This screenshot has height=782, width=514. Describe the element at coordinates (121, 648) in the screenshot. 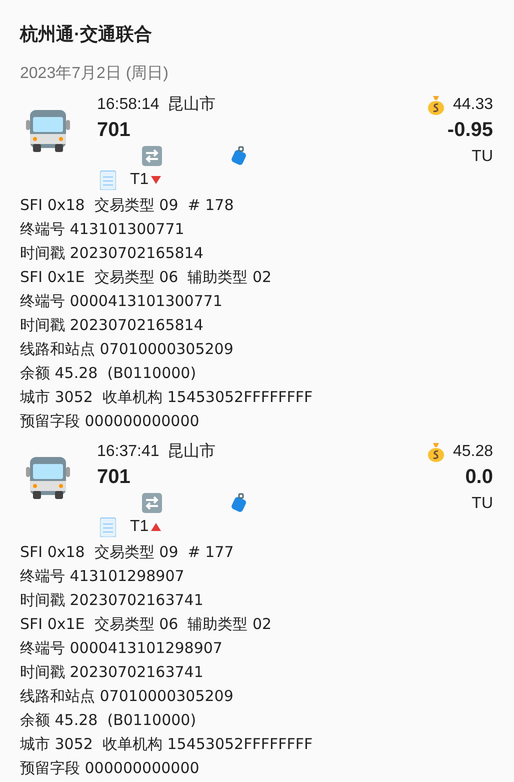

I see `detail-line: 终端号 0000413101298907` at that location.